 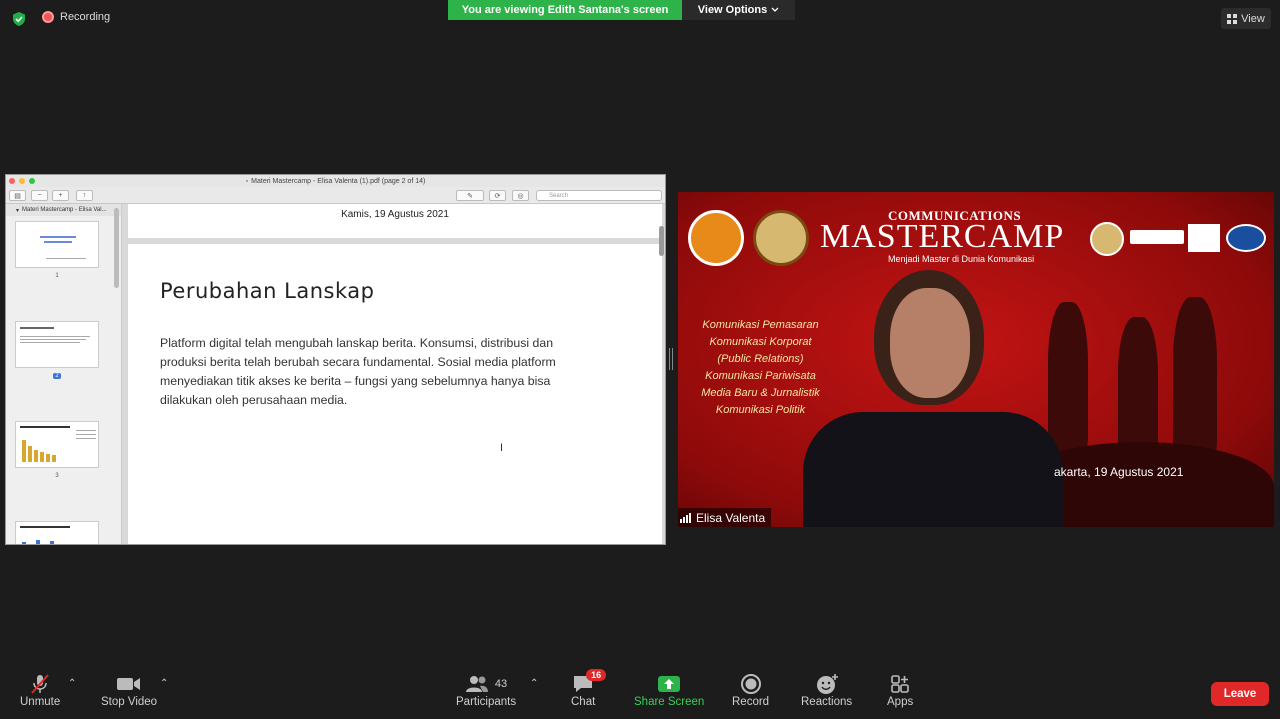 I want to click on search-placeholder: Search, so click(x=559, y=195).